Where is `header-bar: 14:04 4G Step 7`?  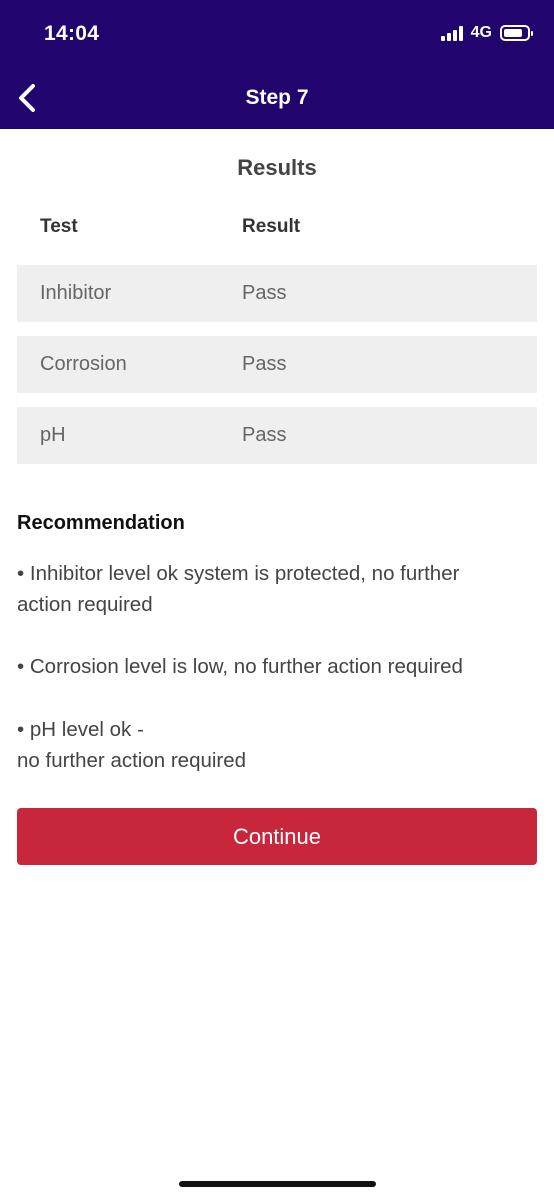
header-bar: 14:04 4G Step 7 is located at coordinates (277, 64).